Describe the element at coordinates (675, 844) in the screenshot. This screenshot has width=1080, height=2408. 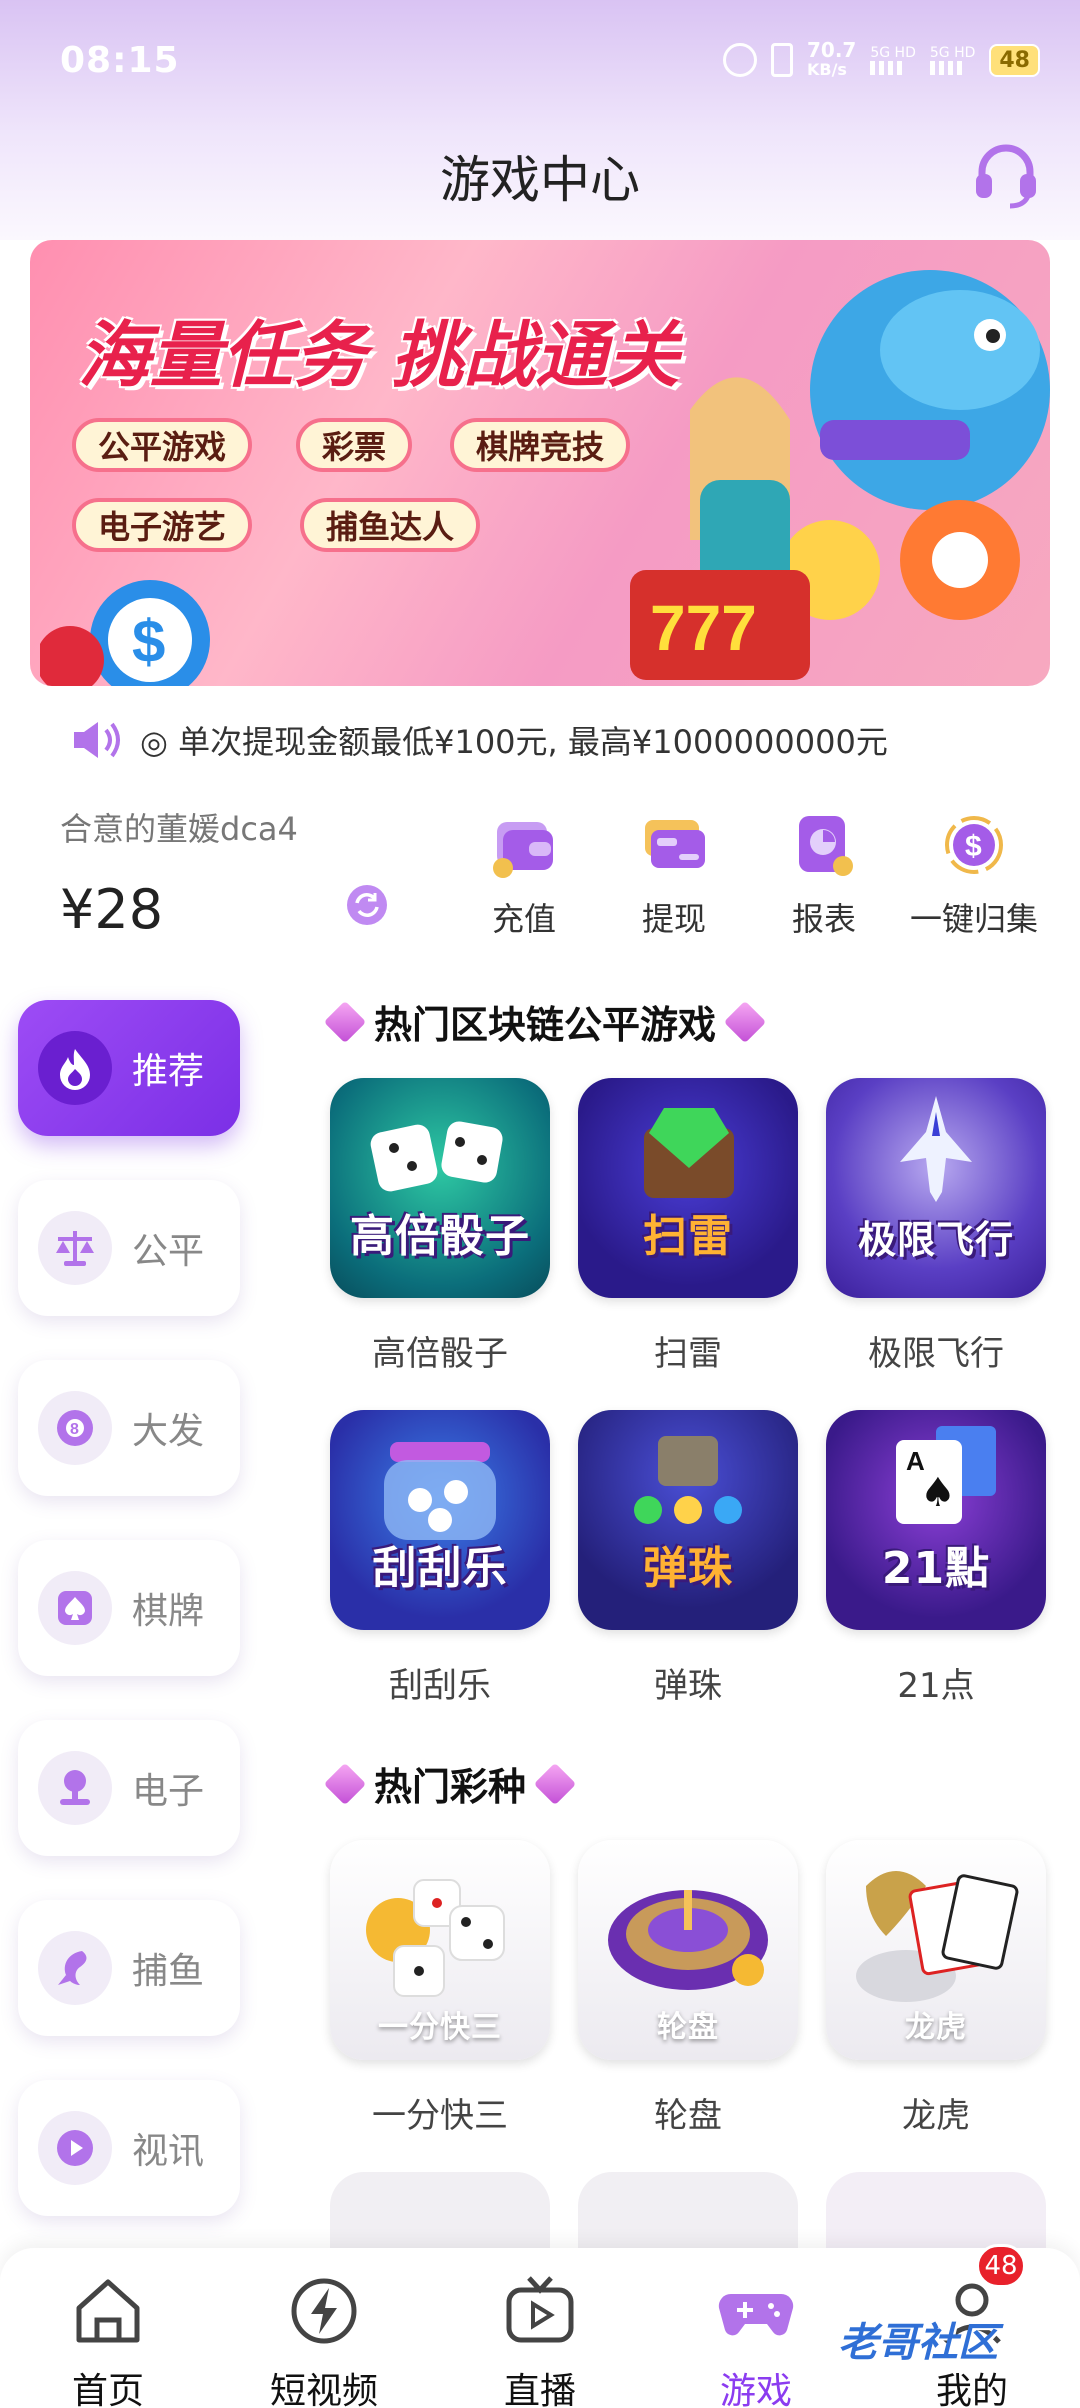
I see `card-icon` at that location.